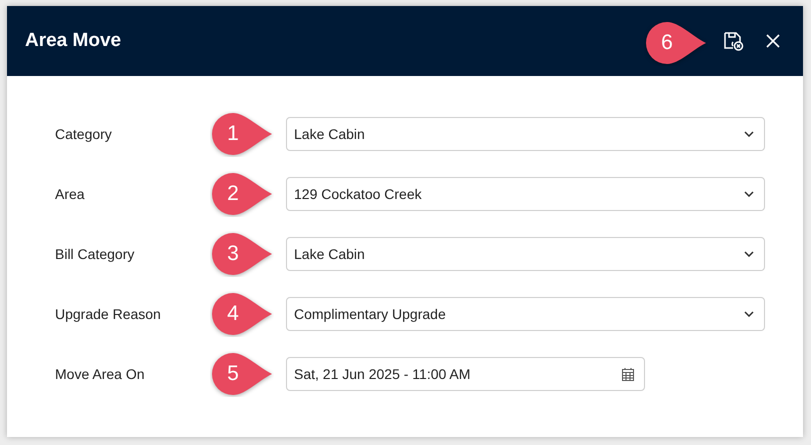  Describe the element at coordinates (628, 374) in the screenshot. I see `calendar-icon` at that location.